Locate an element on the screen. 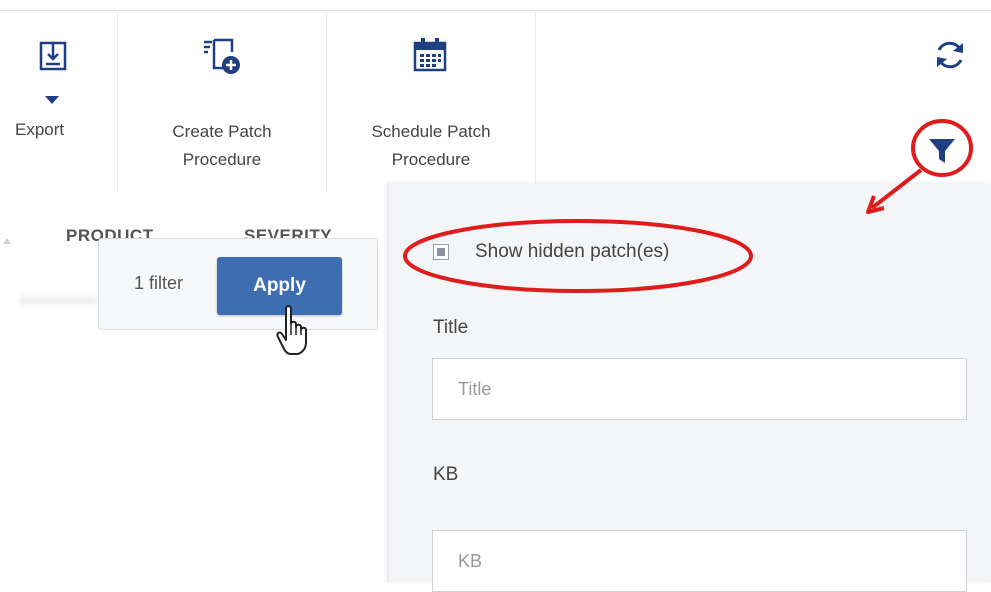 This screenshot has width=991, height=592. schedule-patch-label-line1: Schedule Patch is located at coordinates (431, 131).